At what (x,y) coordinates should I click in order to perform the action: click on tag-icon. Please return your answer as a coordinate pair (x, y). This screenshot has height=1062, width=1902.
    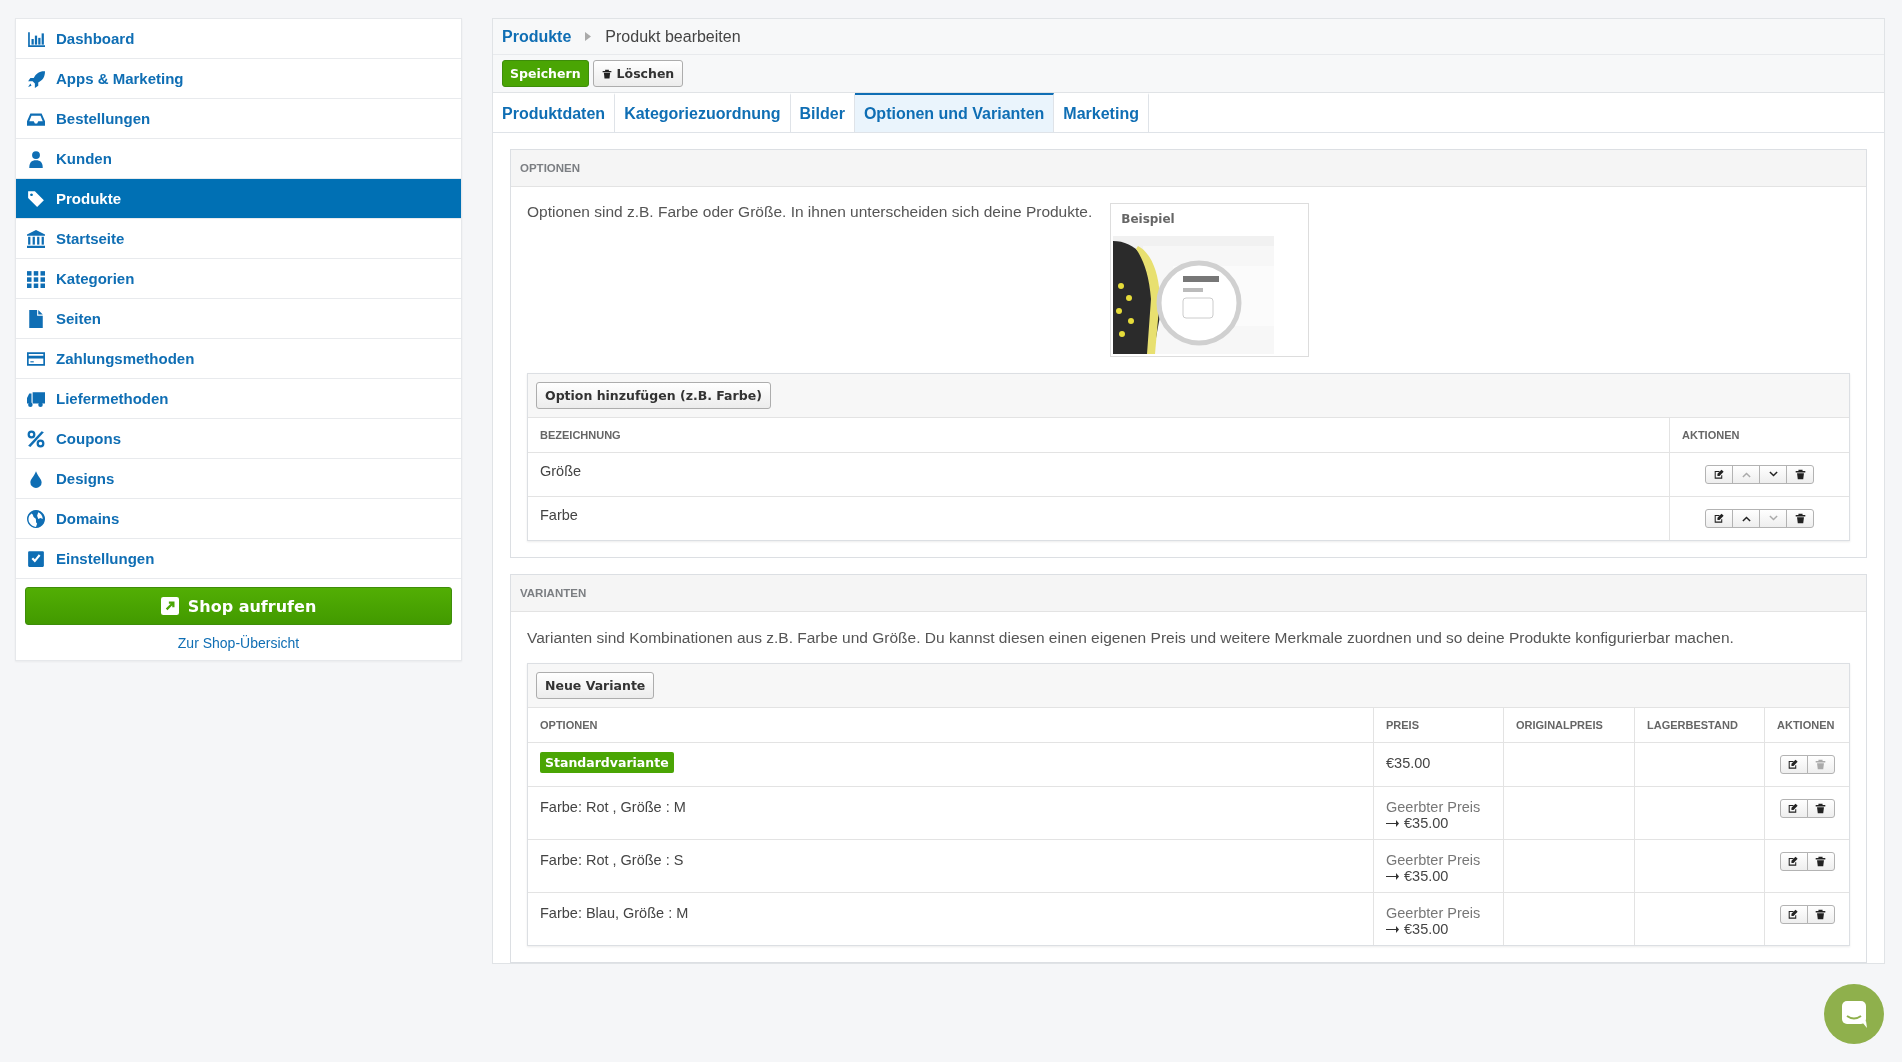
    Looking at the image, I should click on (36, 198).